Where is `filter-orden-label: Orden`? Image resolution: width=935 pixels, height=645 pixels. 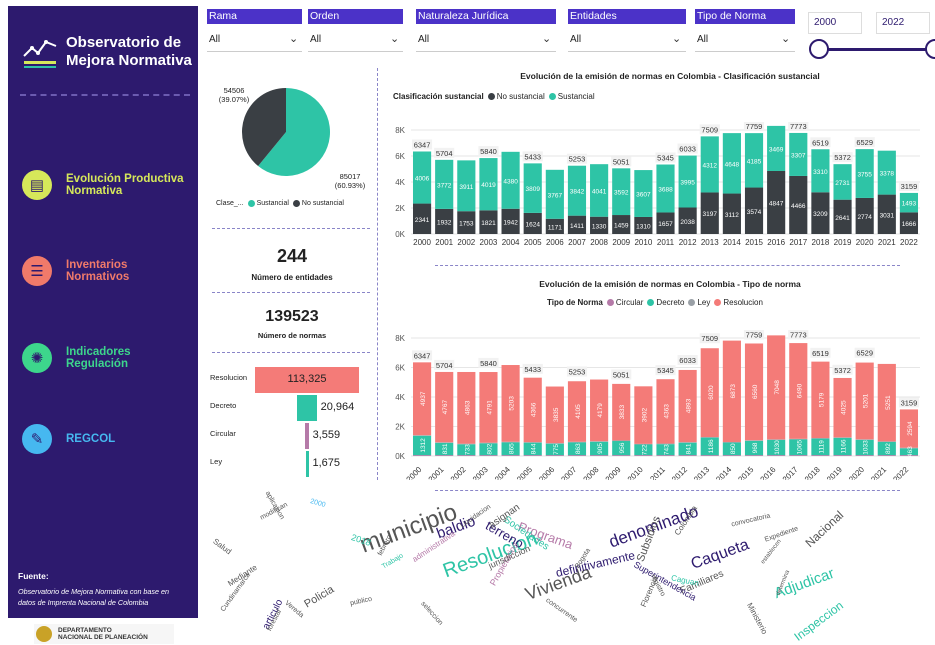
filter-orden-label: Orden is located at coordinates (355, 16).